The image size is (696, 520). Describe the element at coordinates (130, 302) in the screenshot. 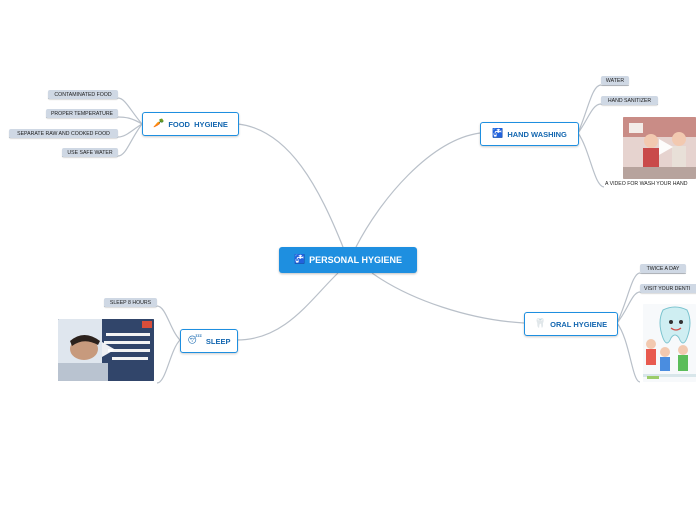

I see `subtopic-sleep-8-hours: SLEEP 8 HOURS` at that location.